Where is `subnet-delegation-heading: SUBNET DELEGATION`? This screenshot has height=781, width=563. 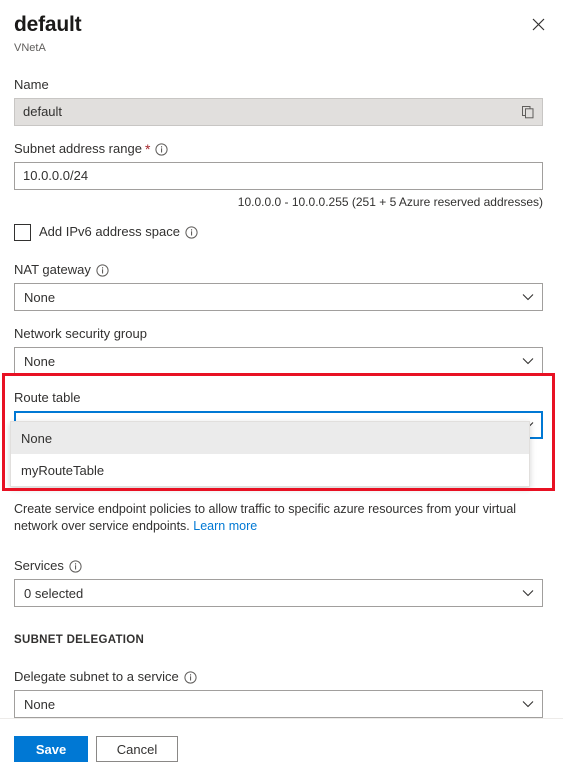 subnet-delegation-heading: SUBNET DELEGATION is located at coordinates (79, 640).